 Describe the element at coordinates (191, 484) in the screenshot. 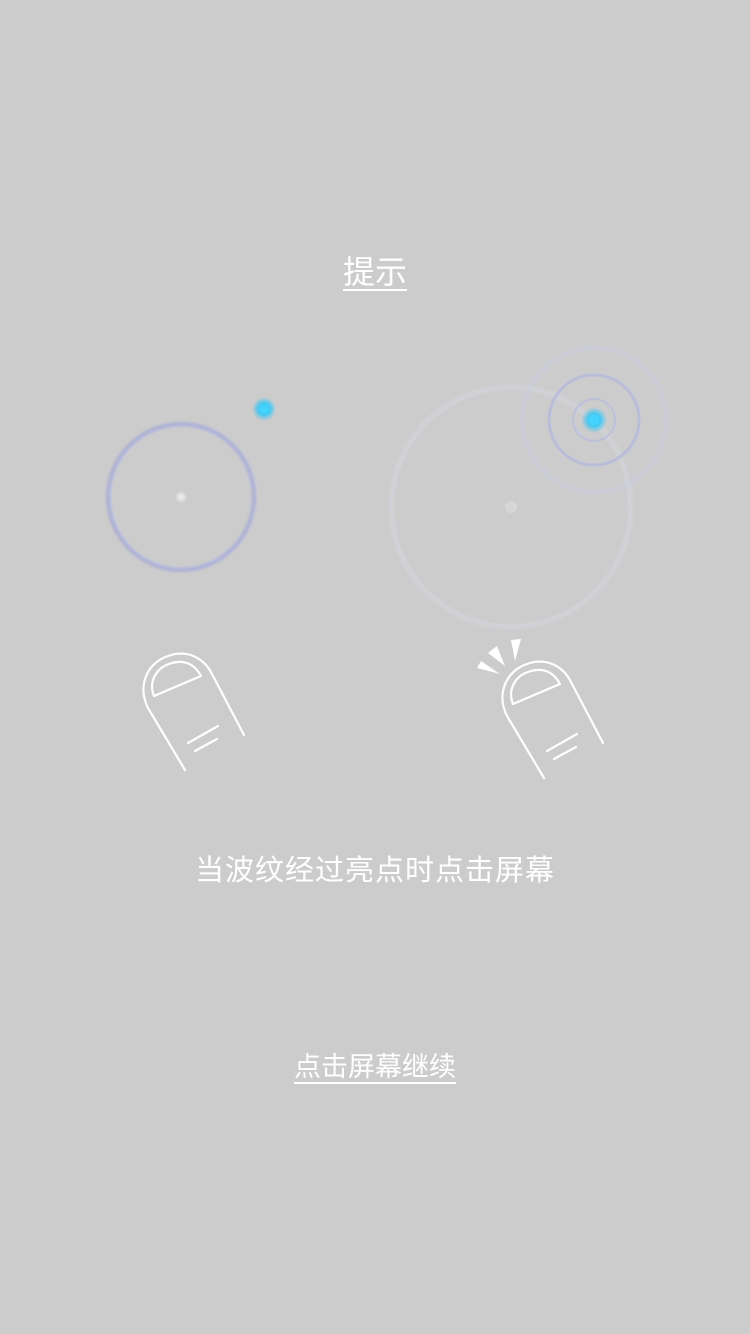

I see `left-ripple-example` at that location.